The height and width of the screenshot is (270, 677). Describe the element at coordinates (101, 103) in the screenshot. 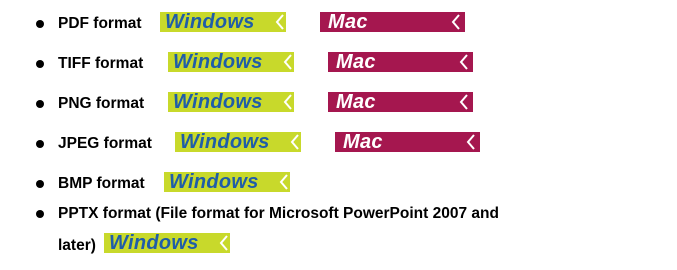

I see `format-label: PNG format` at that location.